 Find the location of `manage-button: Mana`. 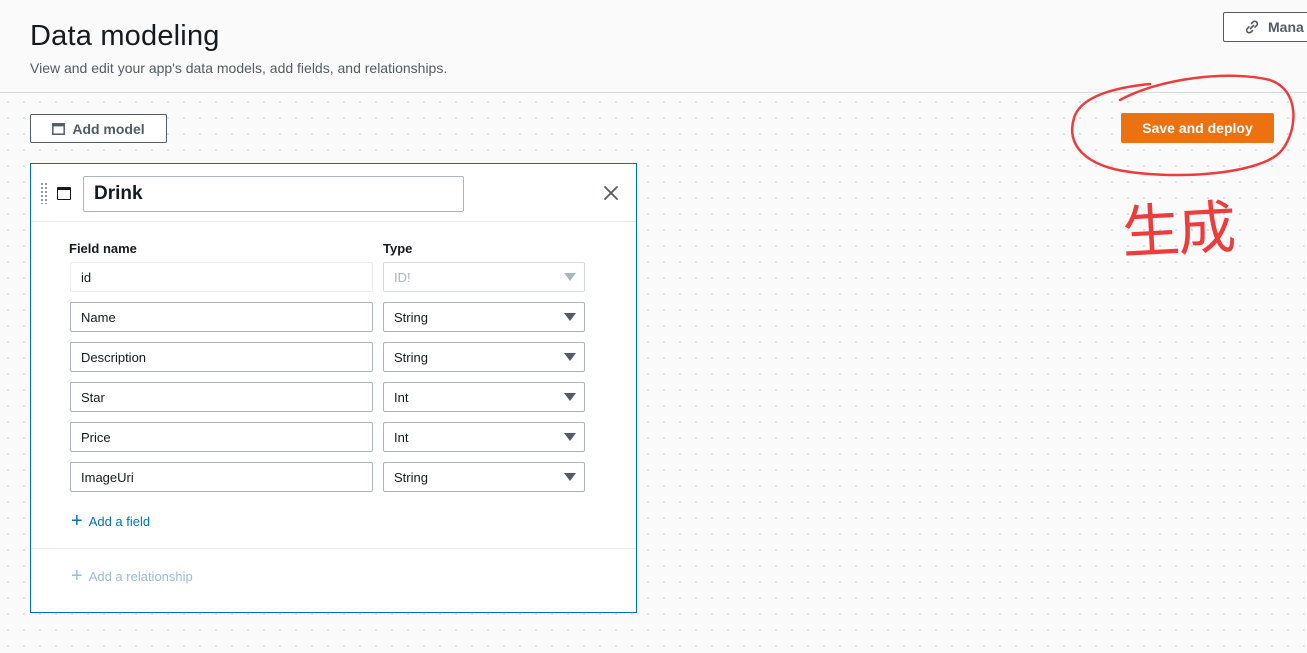

manage-button: Mana is located at coordinates (1265, 27).